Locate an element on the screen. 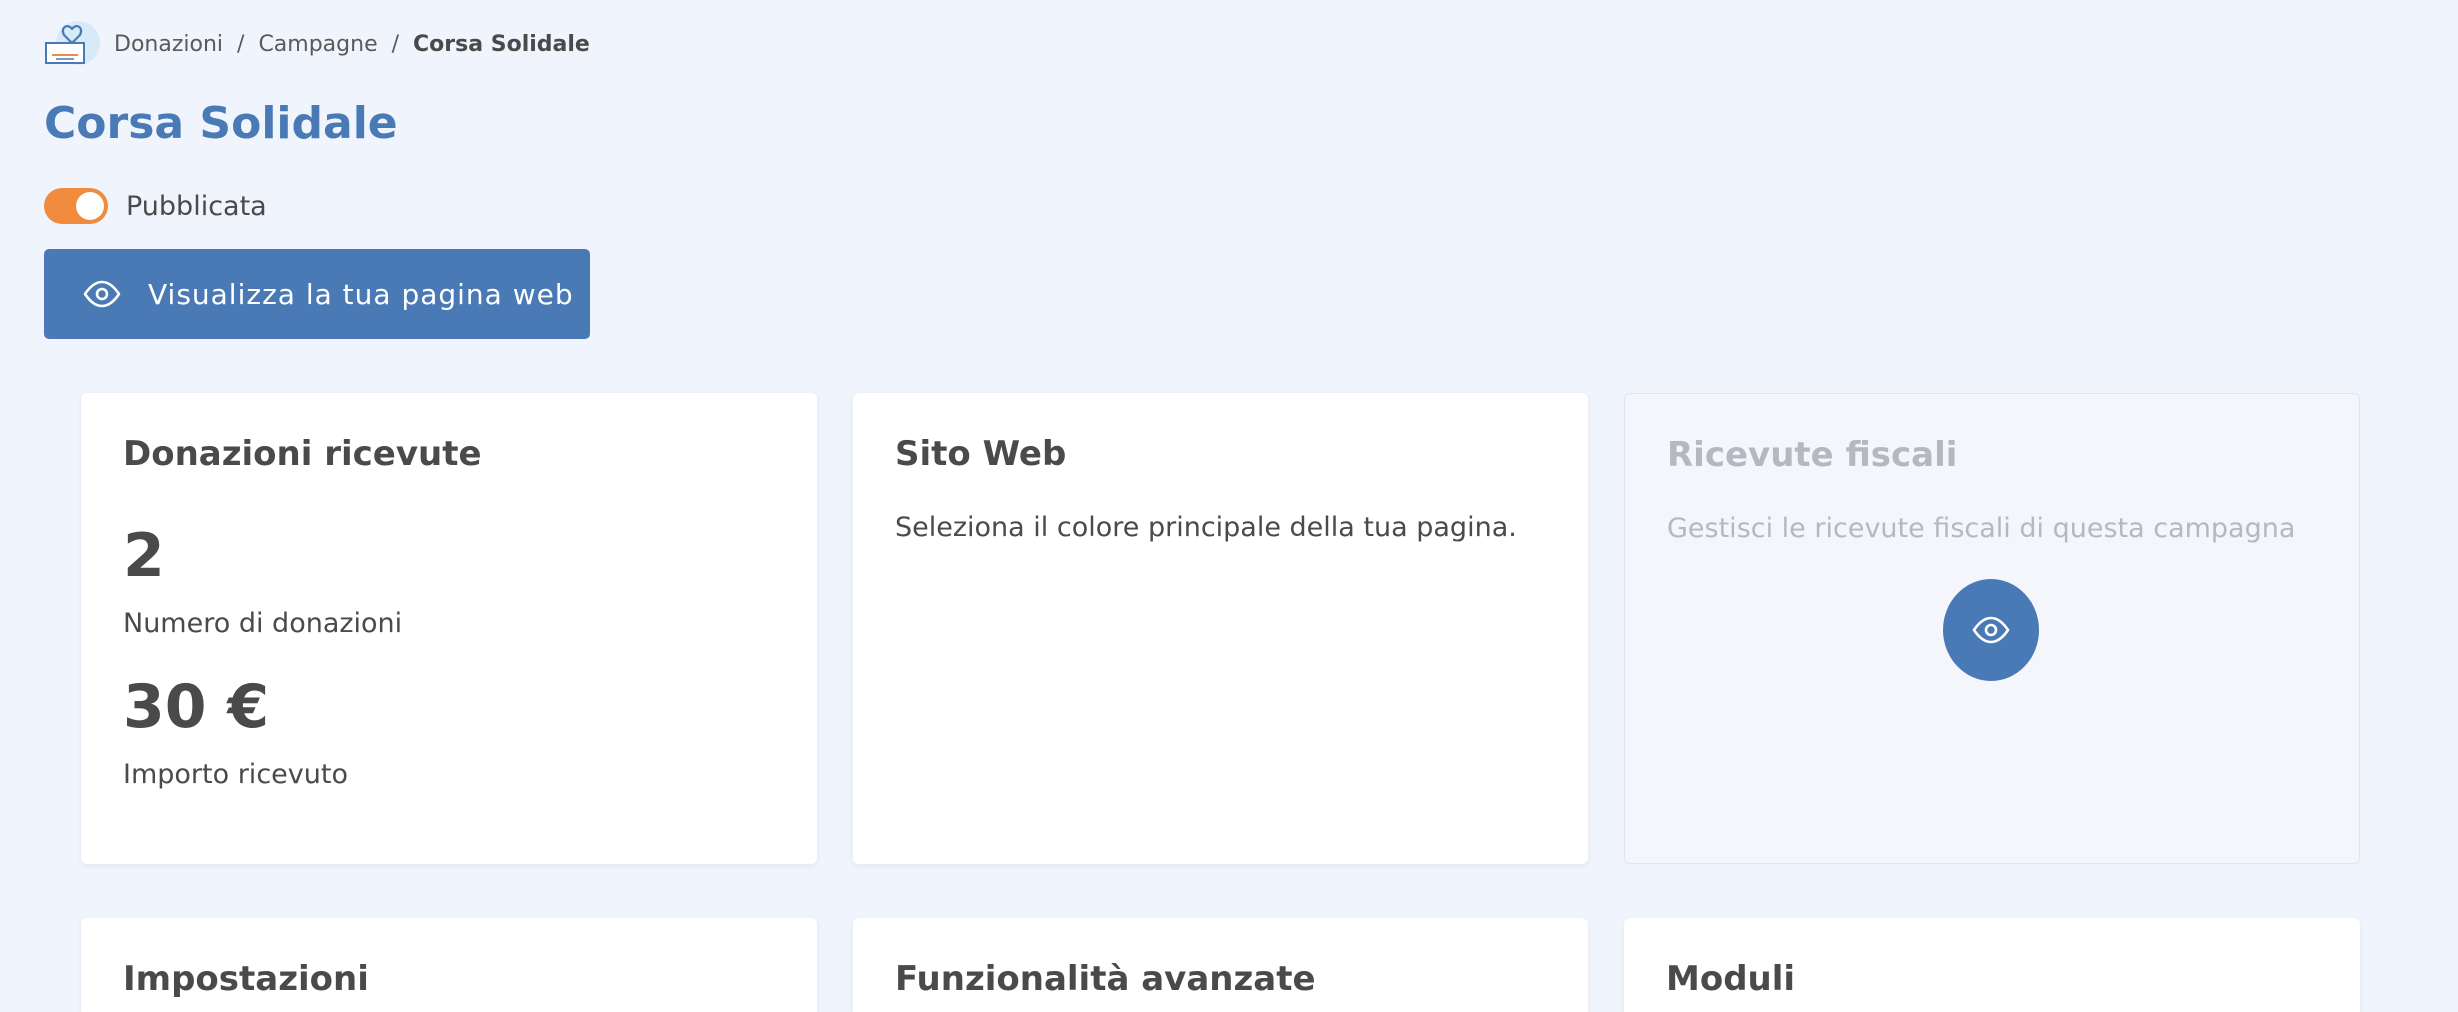 The width and height of the screenshot is (2458, 1012). advanced-card: Funzionalità avanzate is located at coordinates (1220, 965).